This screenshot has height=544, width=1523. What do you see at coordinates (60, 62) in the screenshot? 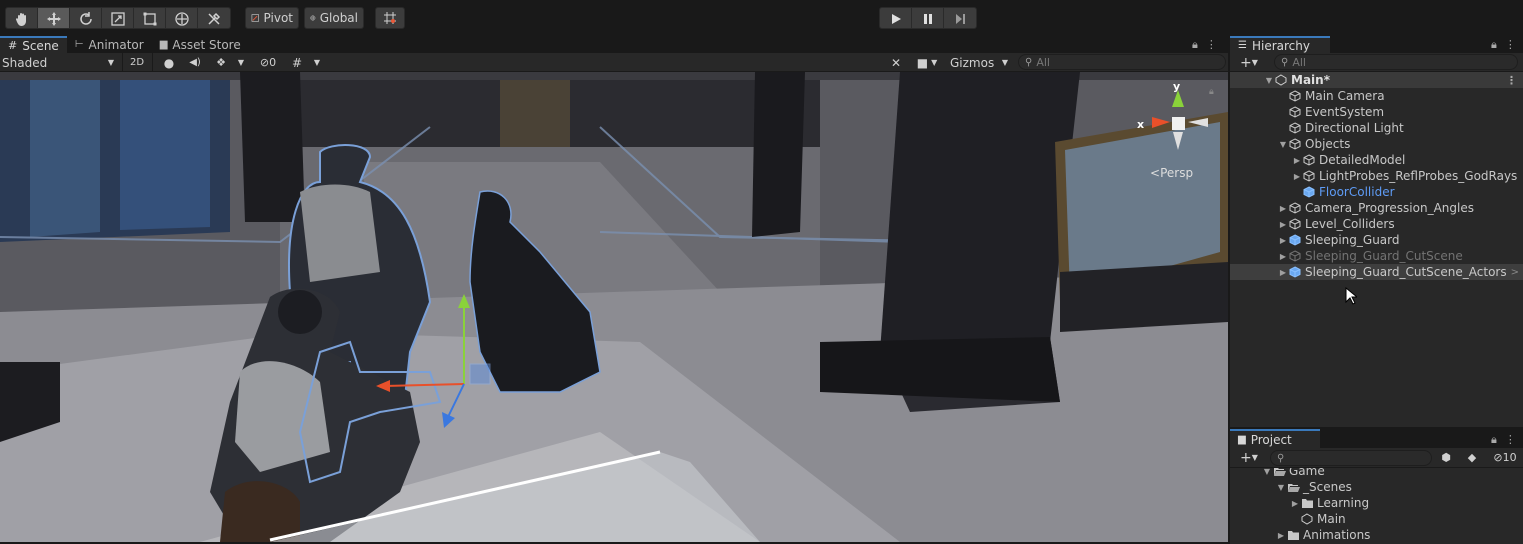
I see `shading-mode-dropdown: Shaded ▼` at bounding box center [60, 62].